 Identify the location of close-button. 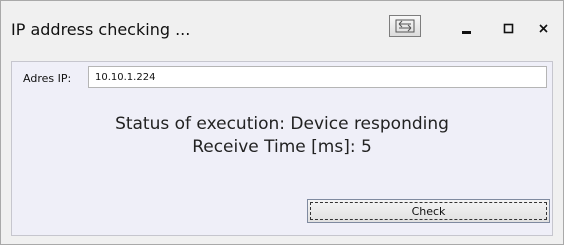
(544, 29).